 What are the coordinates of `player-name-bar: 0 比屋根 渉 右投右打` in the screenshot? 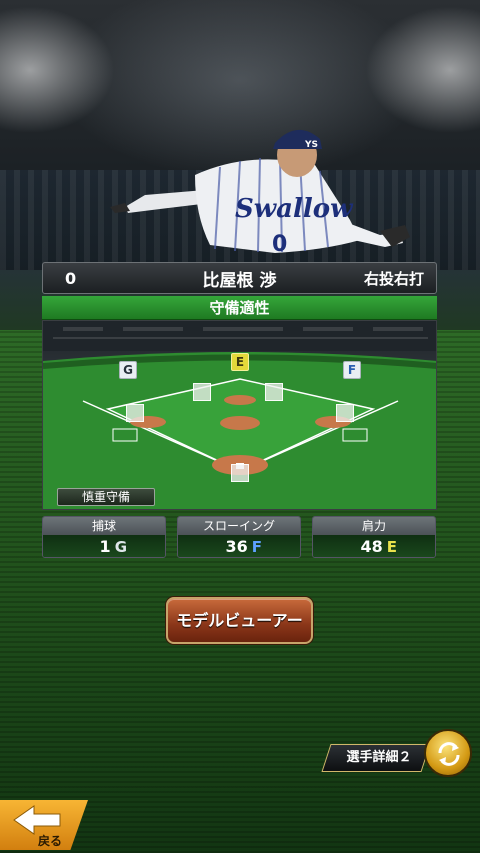 It's located at (239, 278).